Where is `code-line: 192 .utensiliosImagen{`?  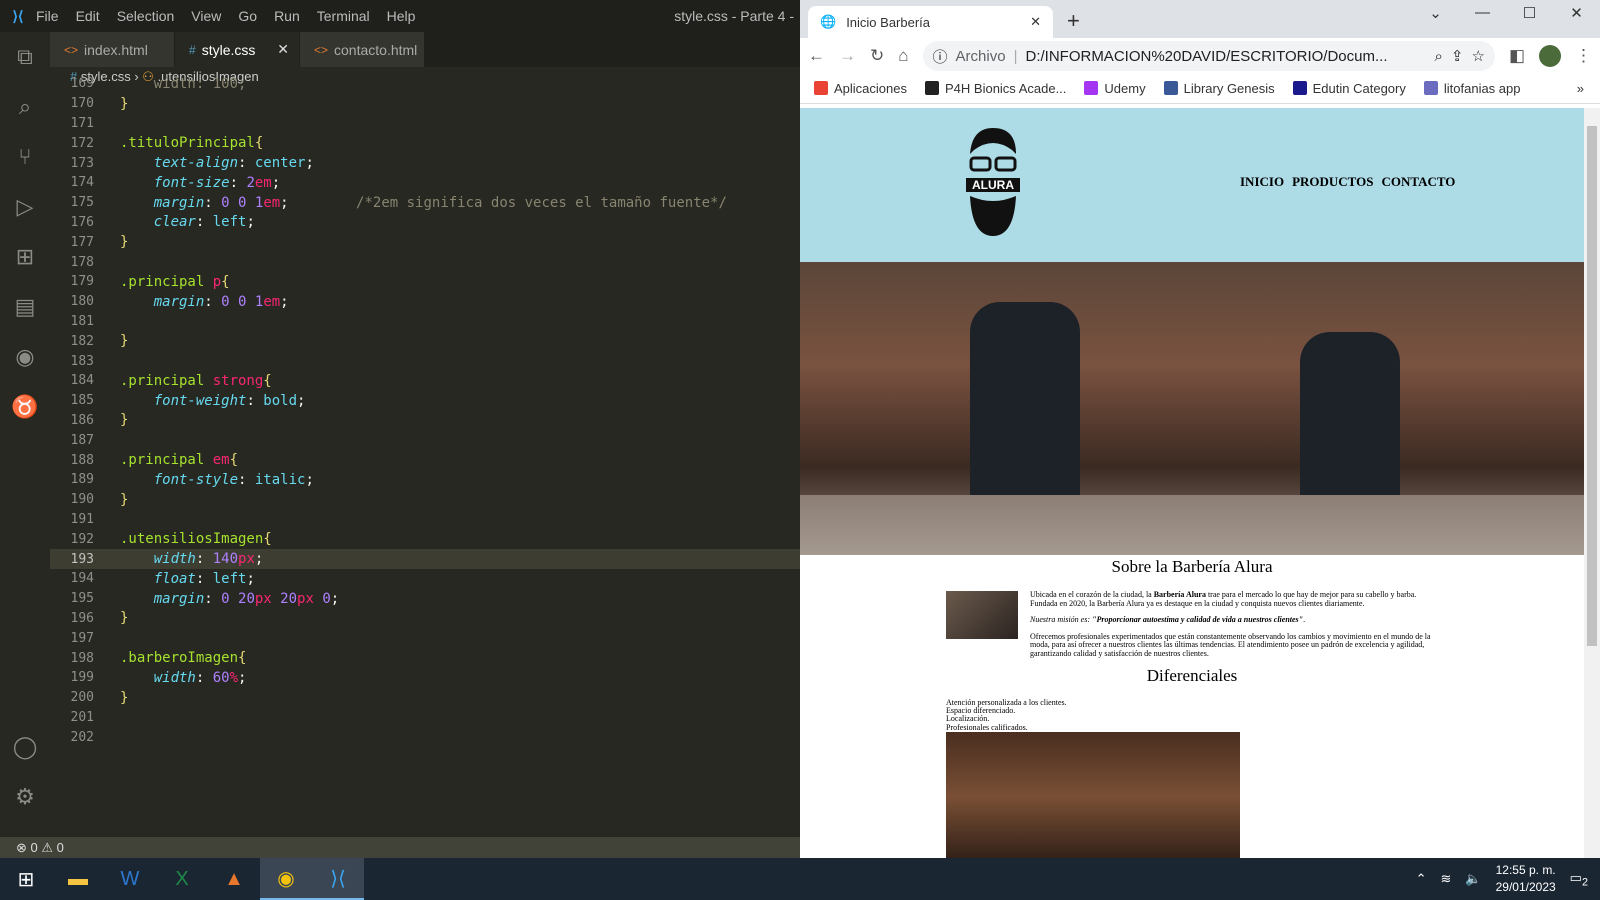 code-line: 192 .utensiliosImagen{ is located at coordinates (425, 539).